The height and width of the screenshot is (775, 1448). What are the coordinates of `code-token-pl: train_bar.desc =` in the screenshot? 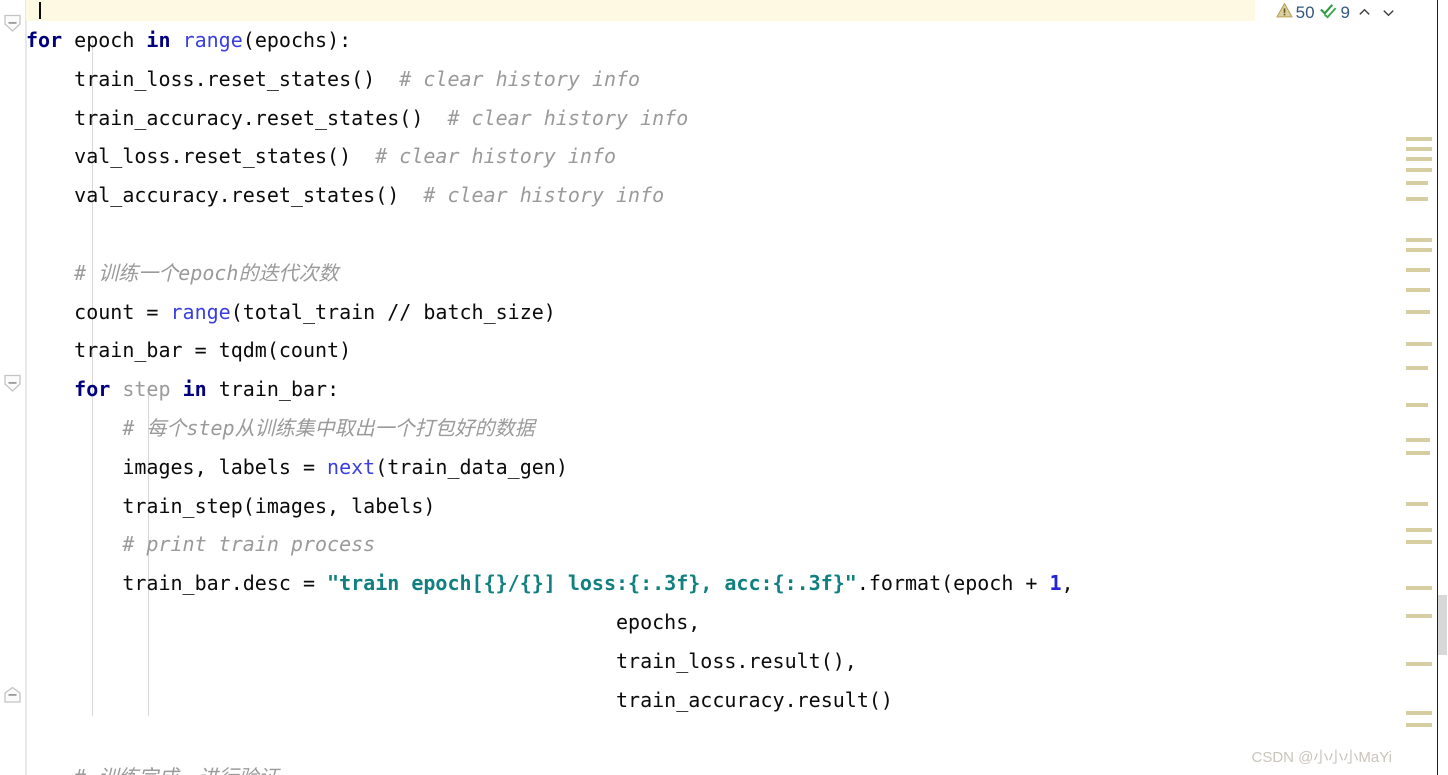 It's located at (177, 583).